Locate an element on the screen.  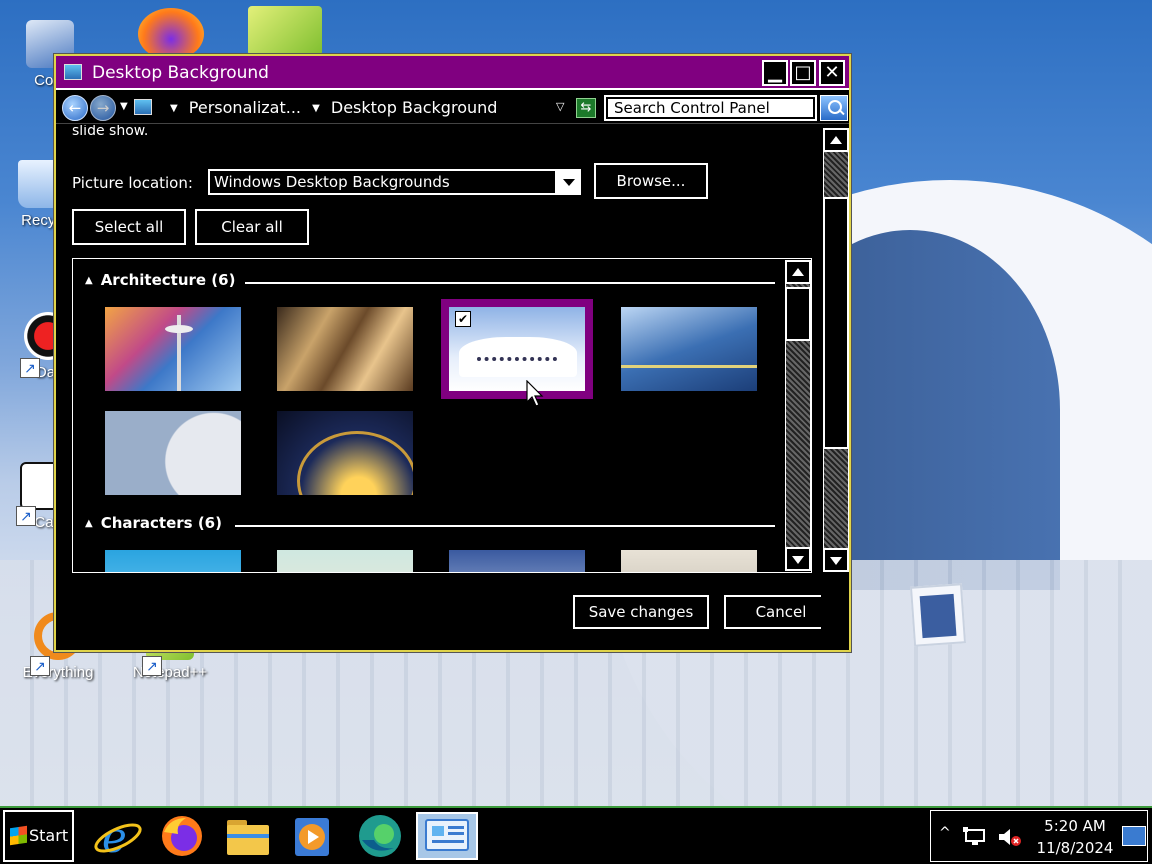
mouse-cursor-icon is located at coordinates (535, 393).